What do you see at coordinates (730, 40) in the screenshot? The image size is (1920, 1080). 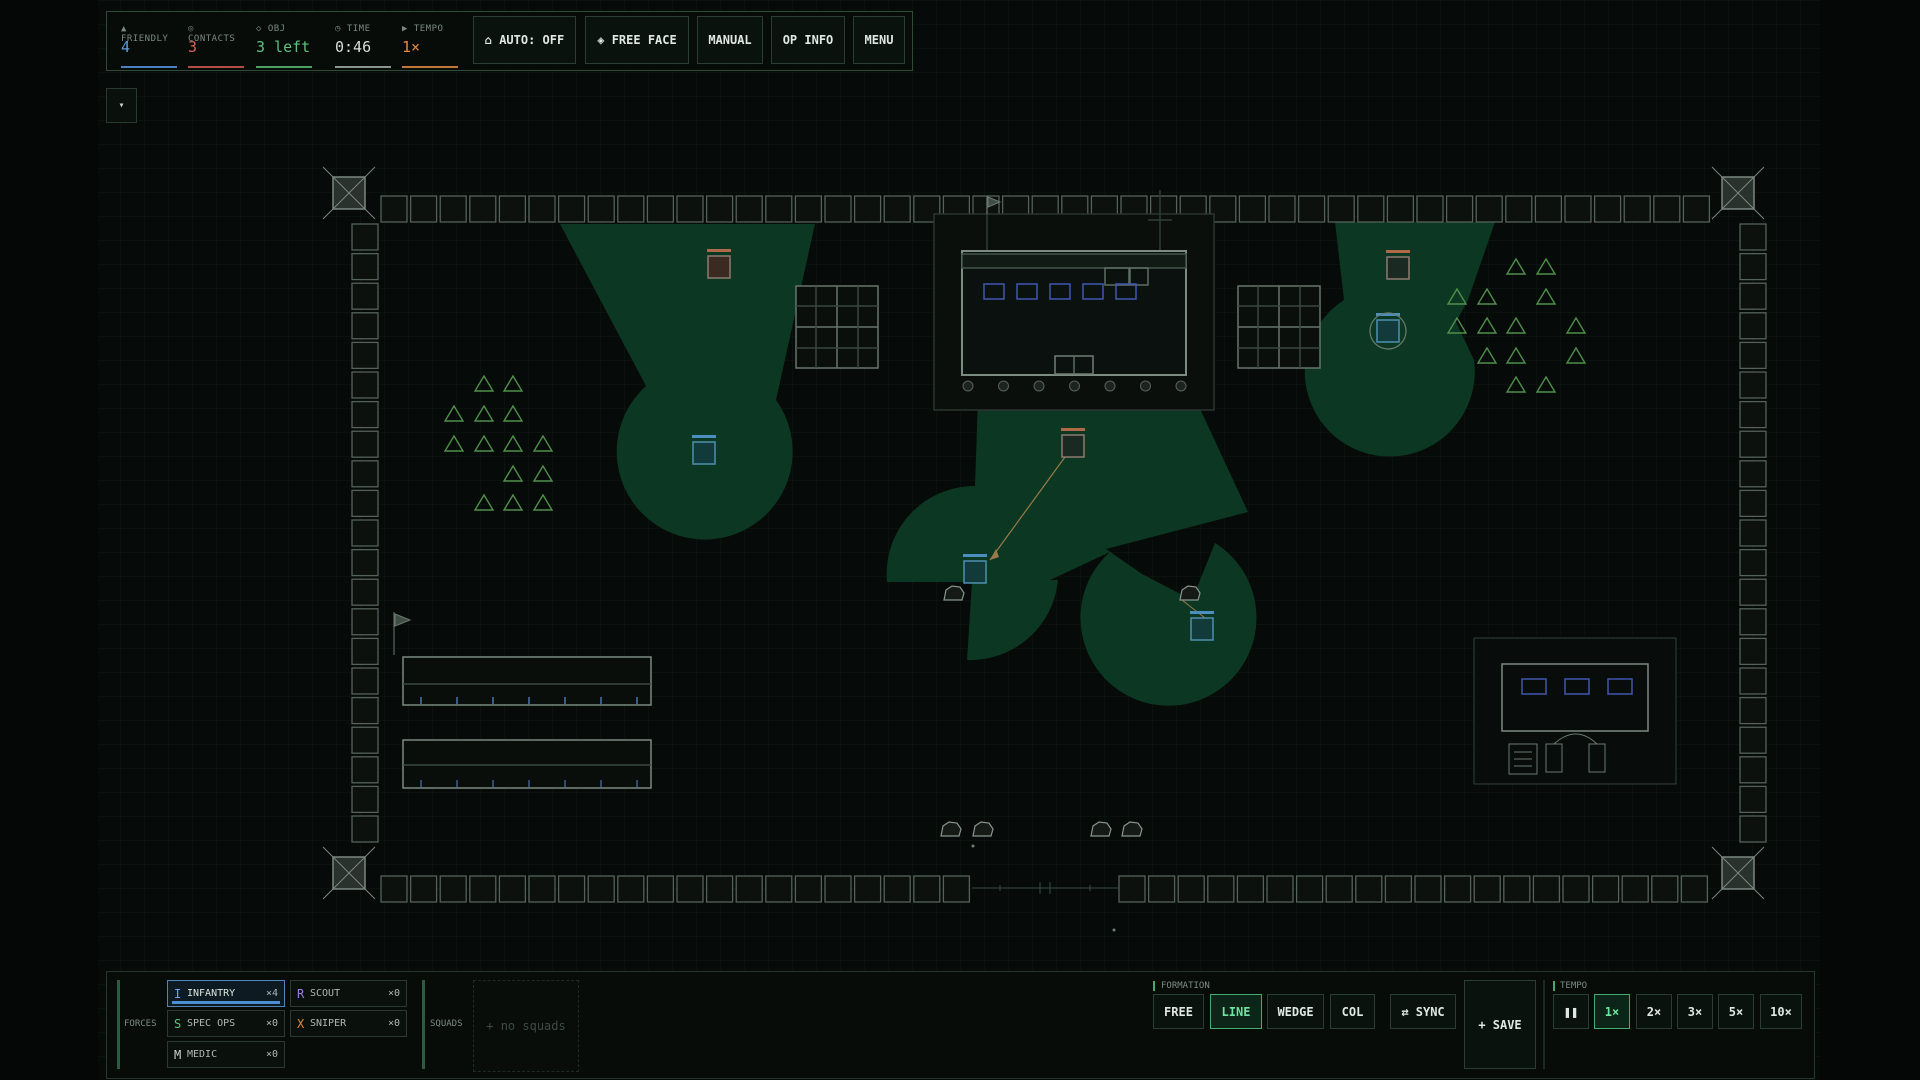 I see `manual-button: MANUAL` at bounding box center [730, 40].